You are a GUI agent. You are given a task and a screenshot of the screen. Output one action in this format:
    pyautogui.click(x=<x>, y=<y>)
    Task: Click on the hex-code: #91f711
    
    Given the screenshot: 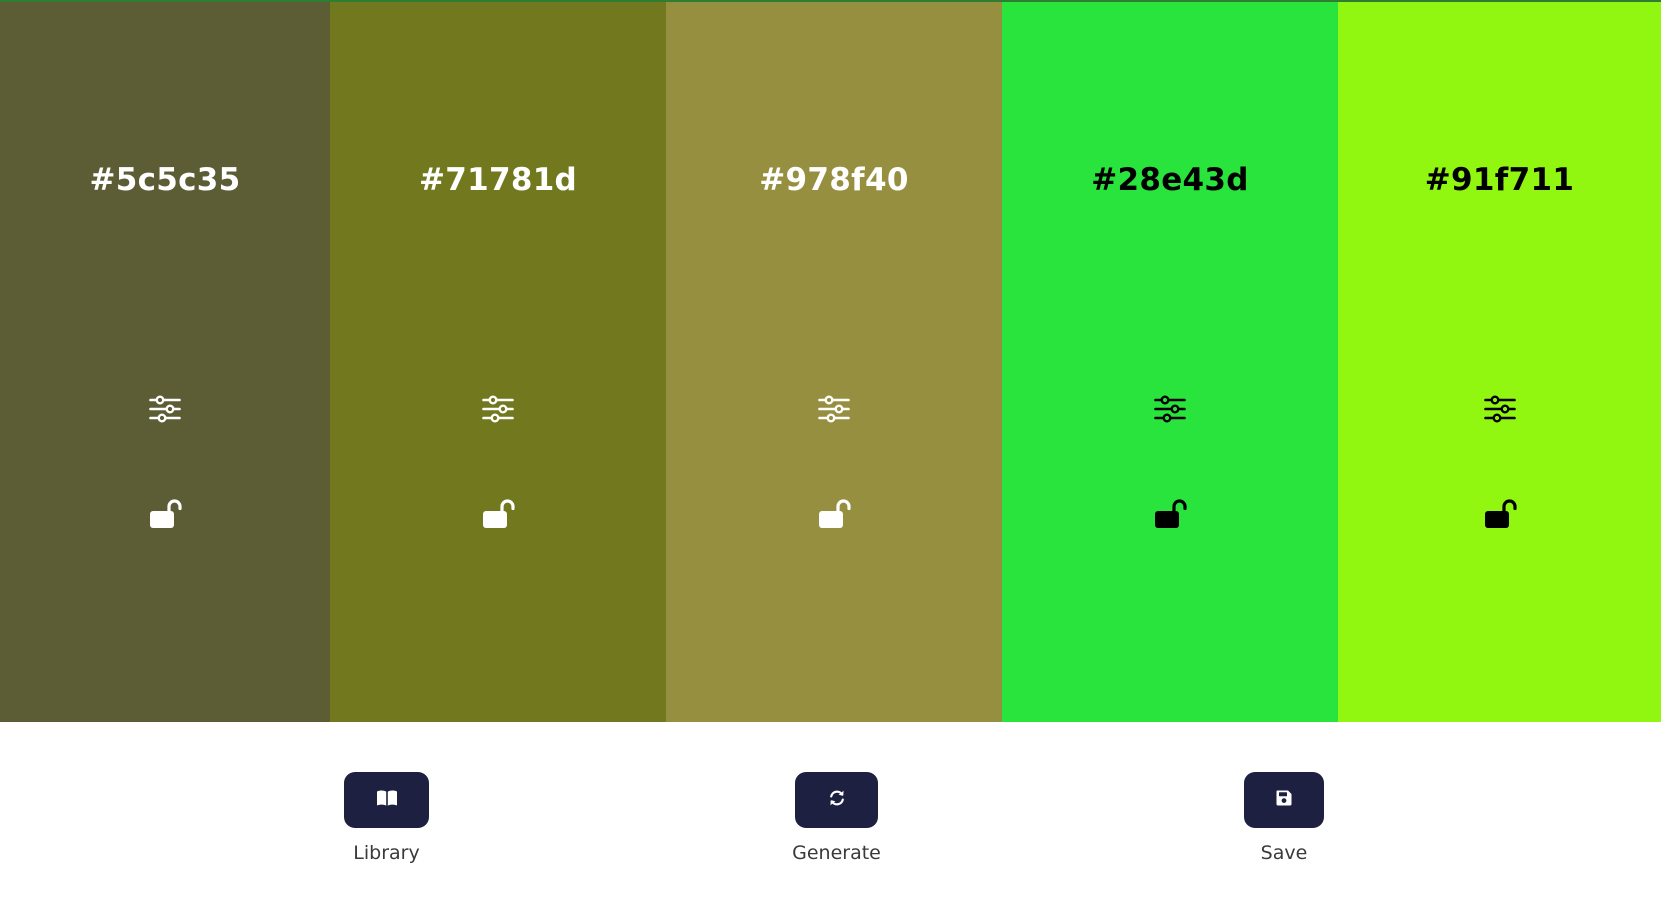 What is the action you would take?
    pyautogui.click(x=1499, y=180)
    